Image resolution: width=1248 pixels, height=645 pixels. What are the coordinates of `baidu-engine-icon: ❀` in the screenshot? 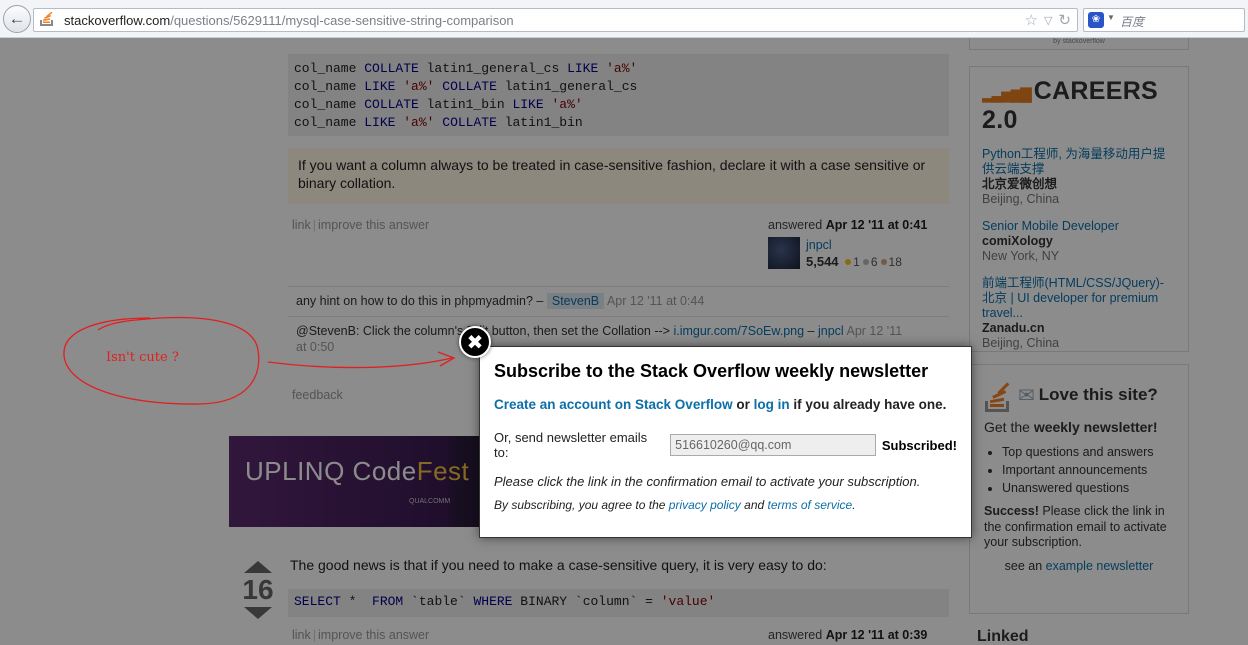 It's located at (1096, 20).